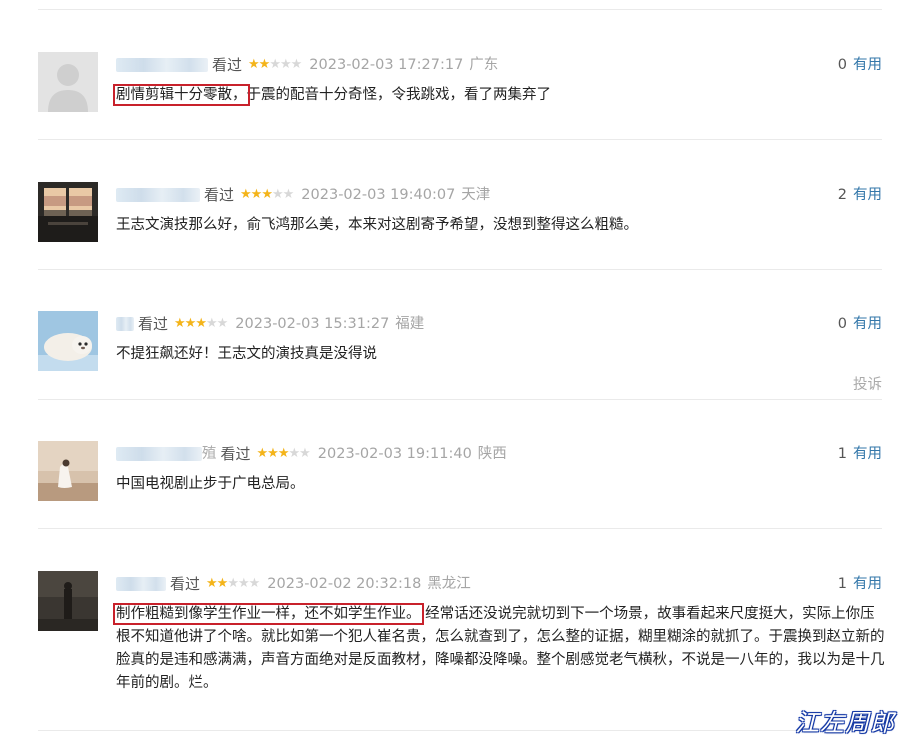 The height and width of the screenshot is (746, 909). What do you see at coordinates (378, 195) in the screenshot?
I see `comment-datetime: 2023-02-03 19:40:07` at bounding box center [378, 195].